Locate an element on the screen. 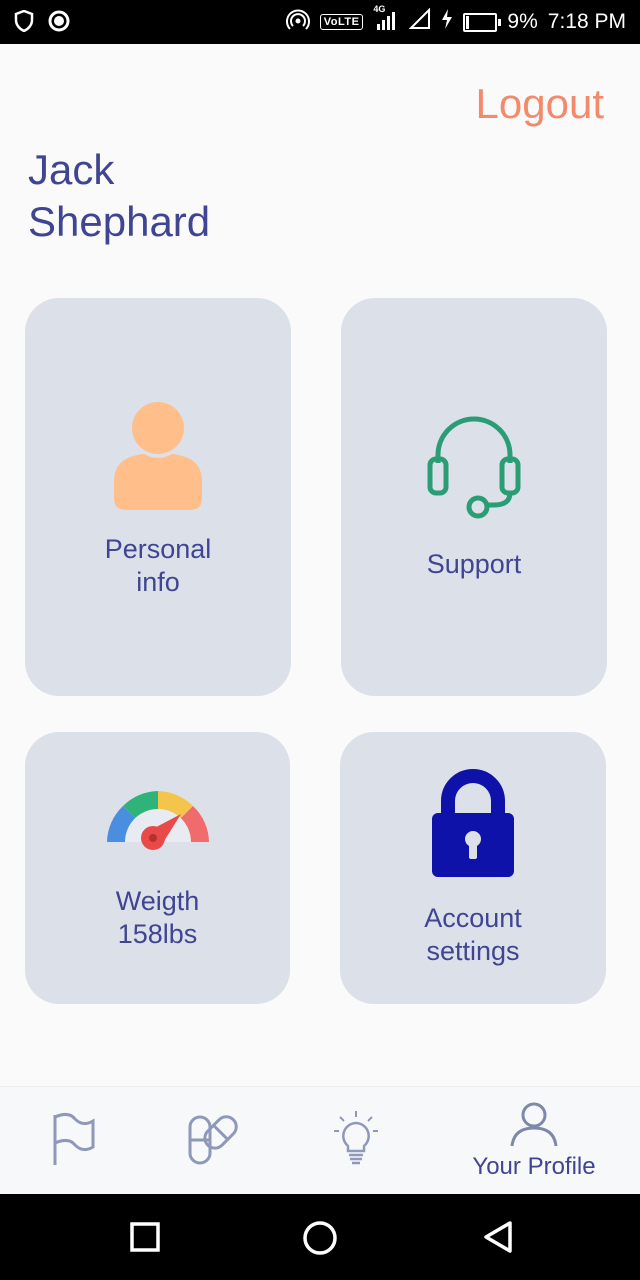 This screenshot has height=1280, width=640. battery-percent: 9% is located at coordinates (522, 21).